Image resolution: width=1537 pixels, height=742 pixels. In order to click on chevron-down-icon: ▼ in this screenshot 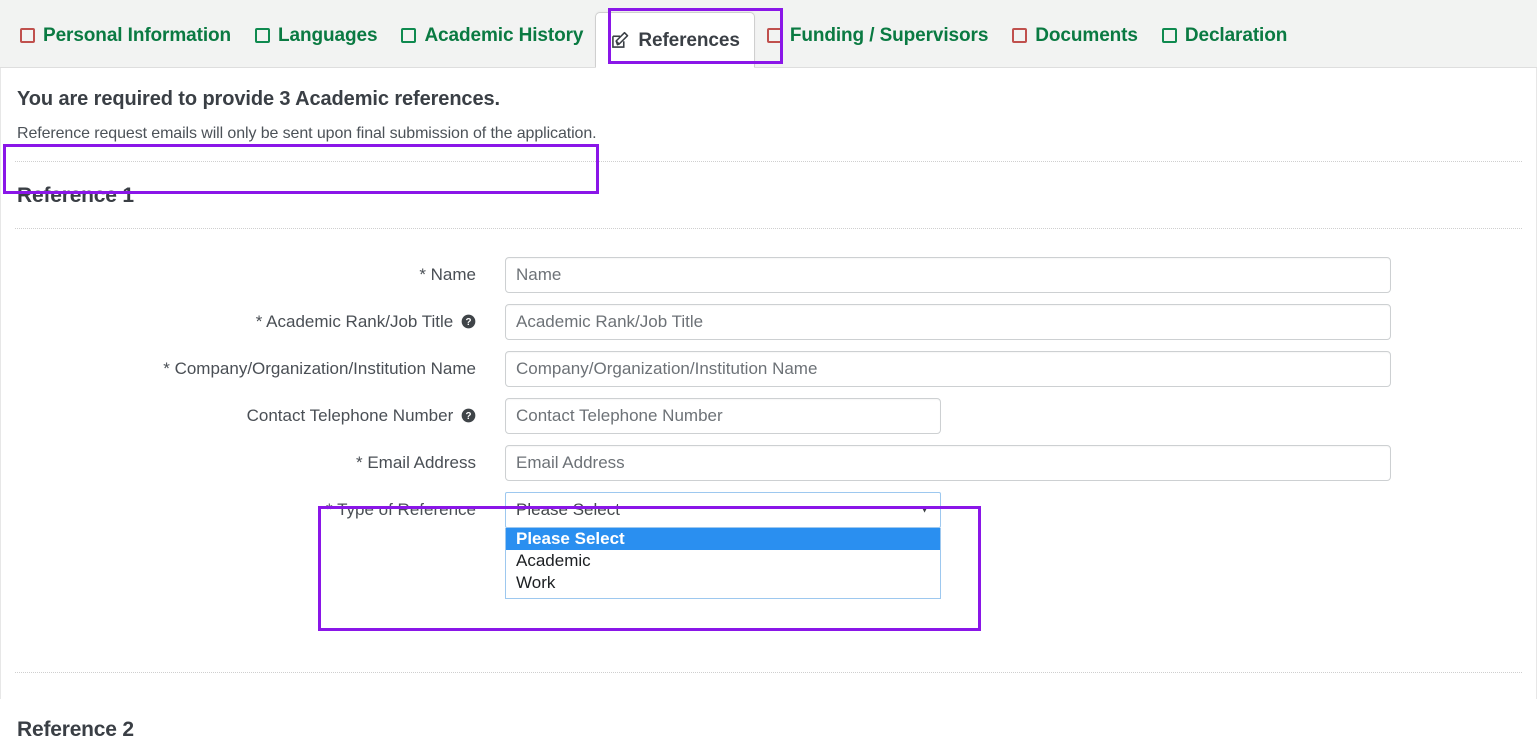, I will do `click(924, 509)`.